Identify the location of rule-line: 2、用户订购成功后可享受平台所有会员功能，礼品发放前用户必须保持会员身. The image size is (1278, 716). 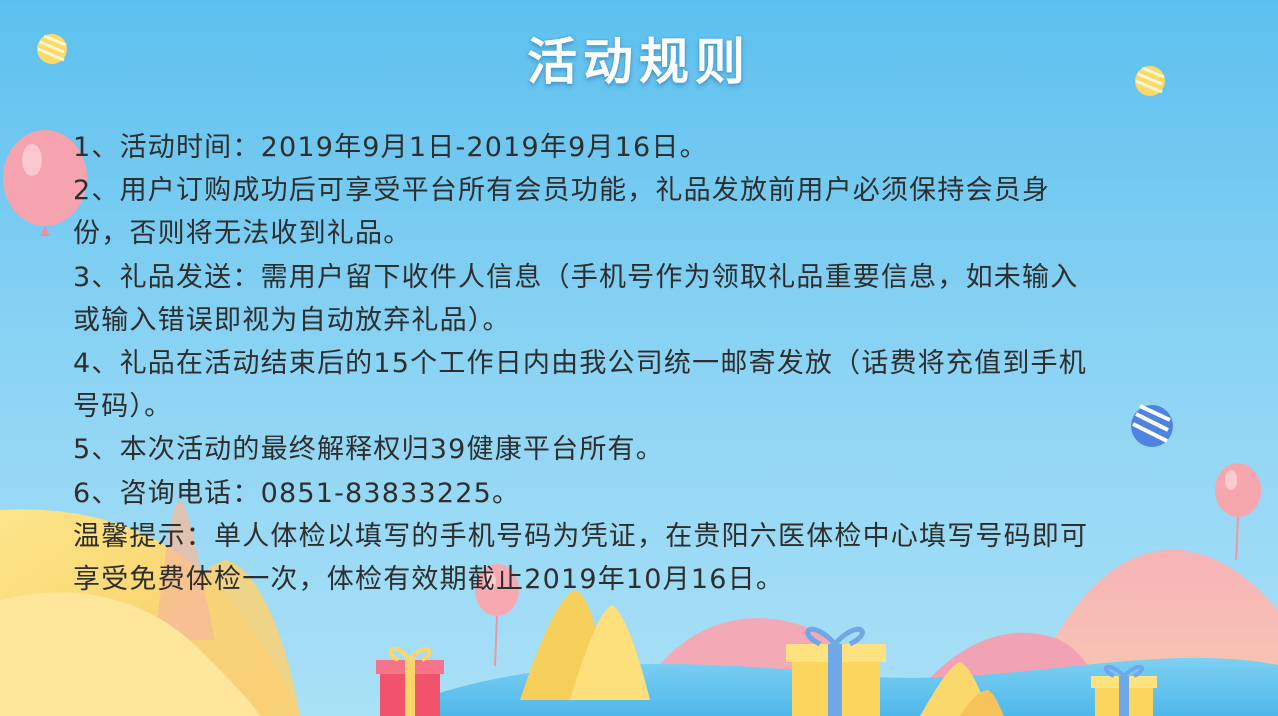
(562, 191).